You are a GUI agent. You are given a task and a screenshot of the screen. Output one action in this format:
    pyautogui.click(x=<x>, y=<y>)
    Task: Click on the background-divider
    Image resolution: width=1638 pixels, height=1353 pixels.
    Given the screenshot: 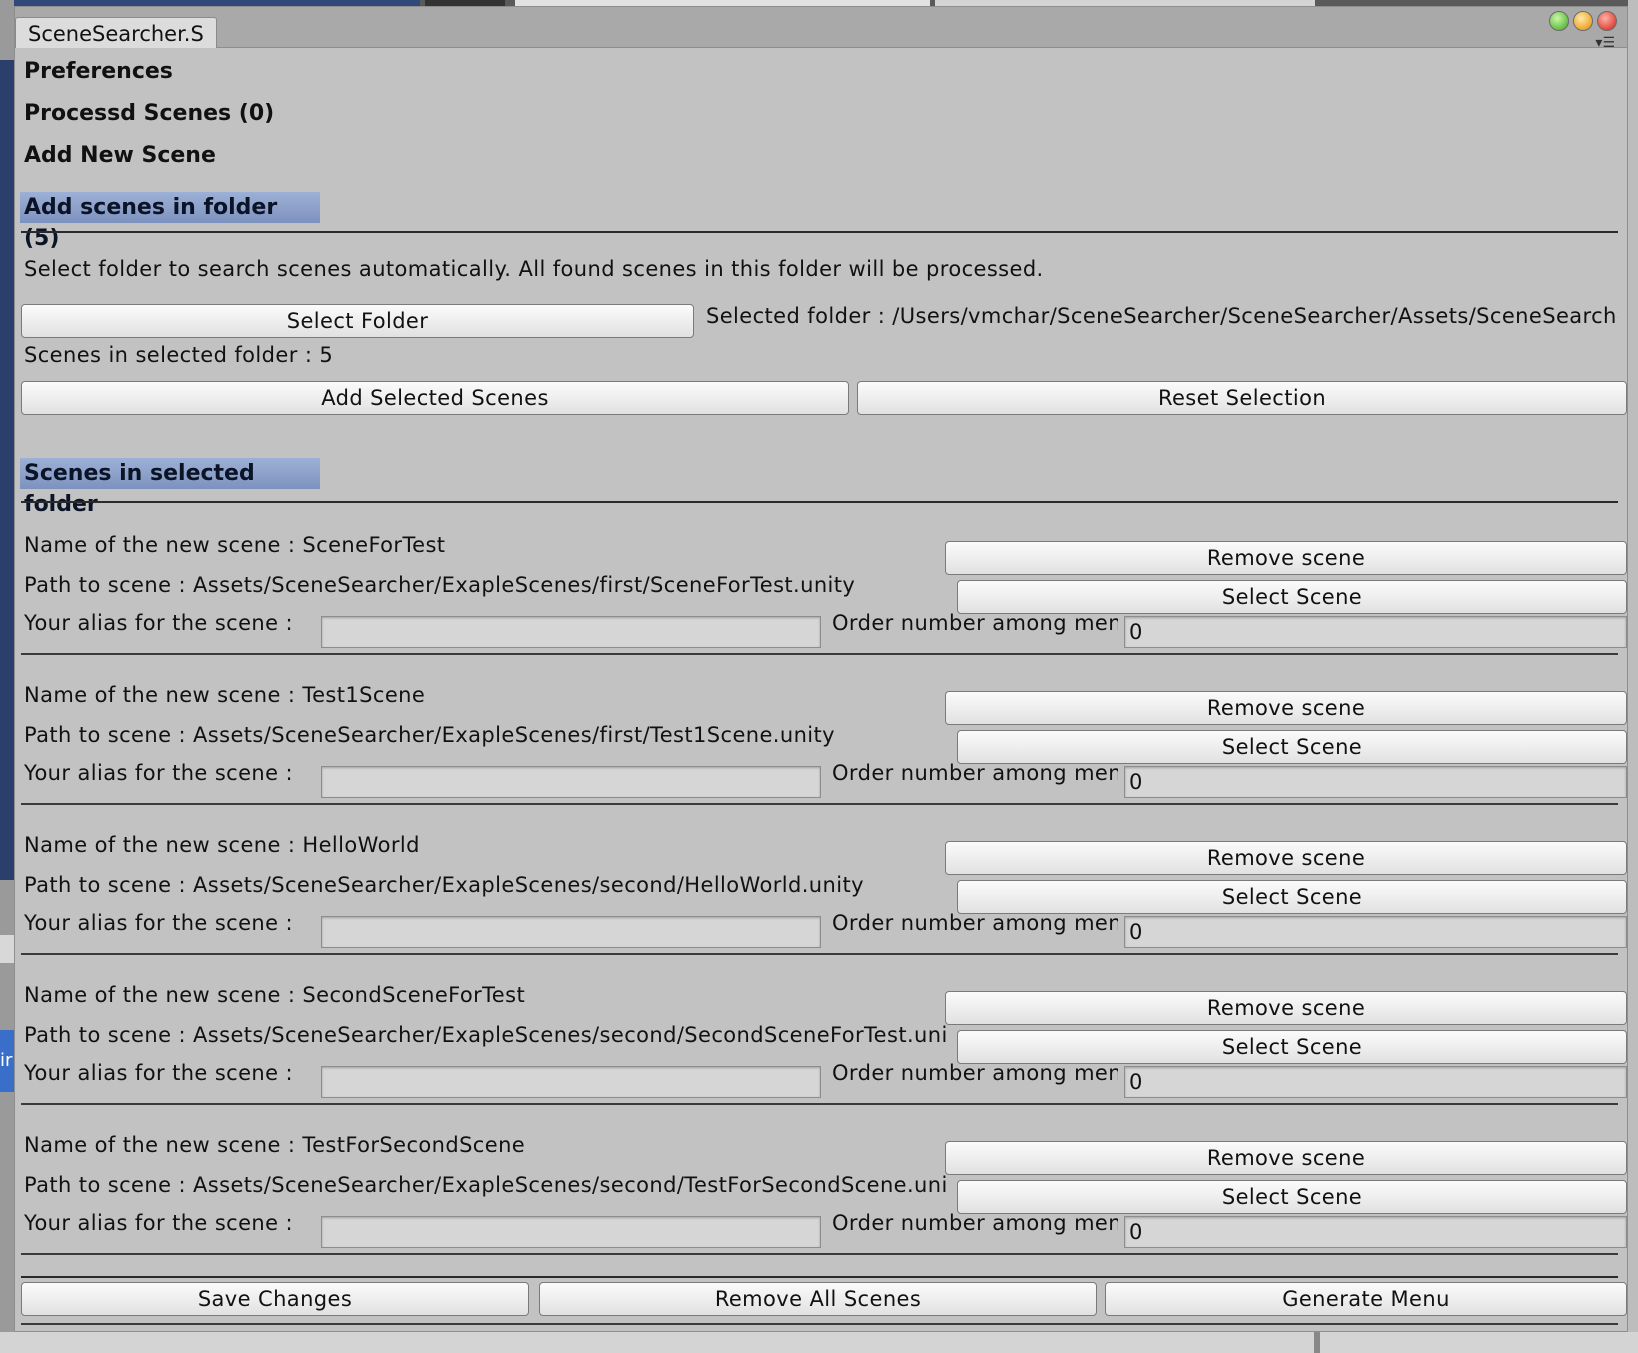 What is the action you would take?
    pyautogui.click(x=1317, y=1342)
    